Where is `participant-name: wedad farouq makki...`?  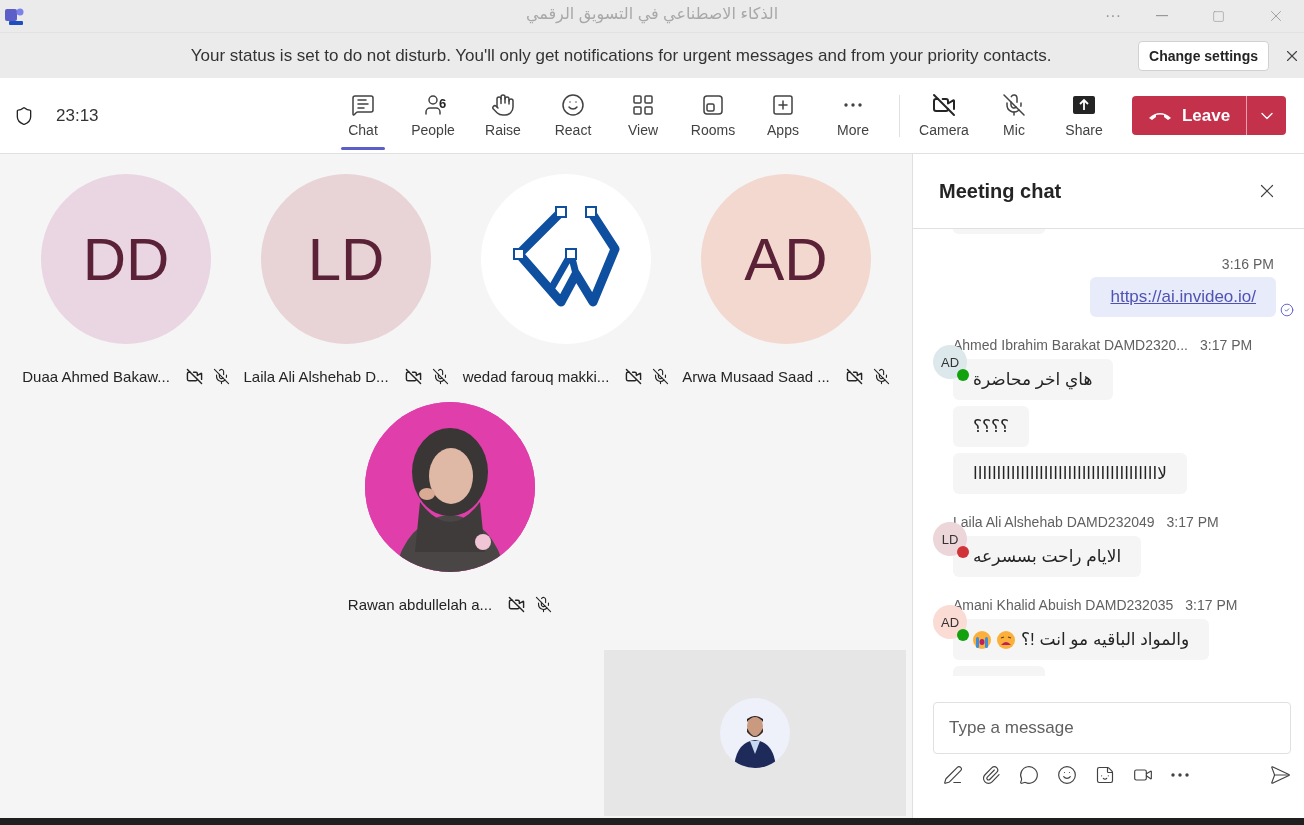 participant-name: wedad farouq makki... is located at coordinates (536, 376).